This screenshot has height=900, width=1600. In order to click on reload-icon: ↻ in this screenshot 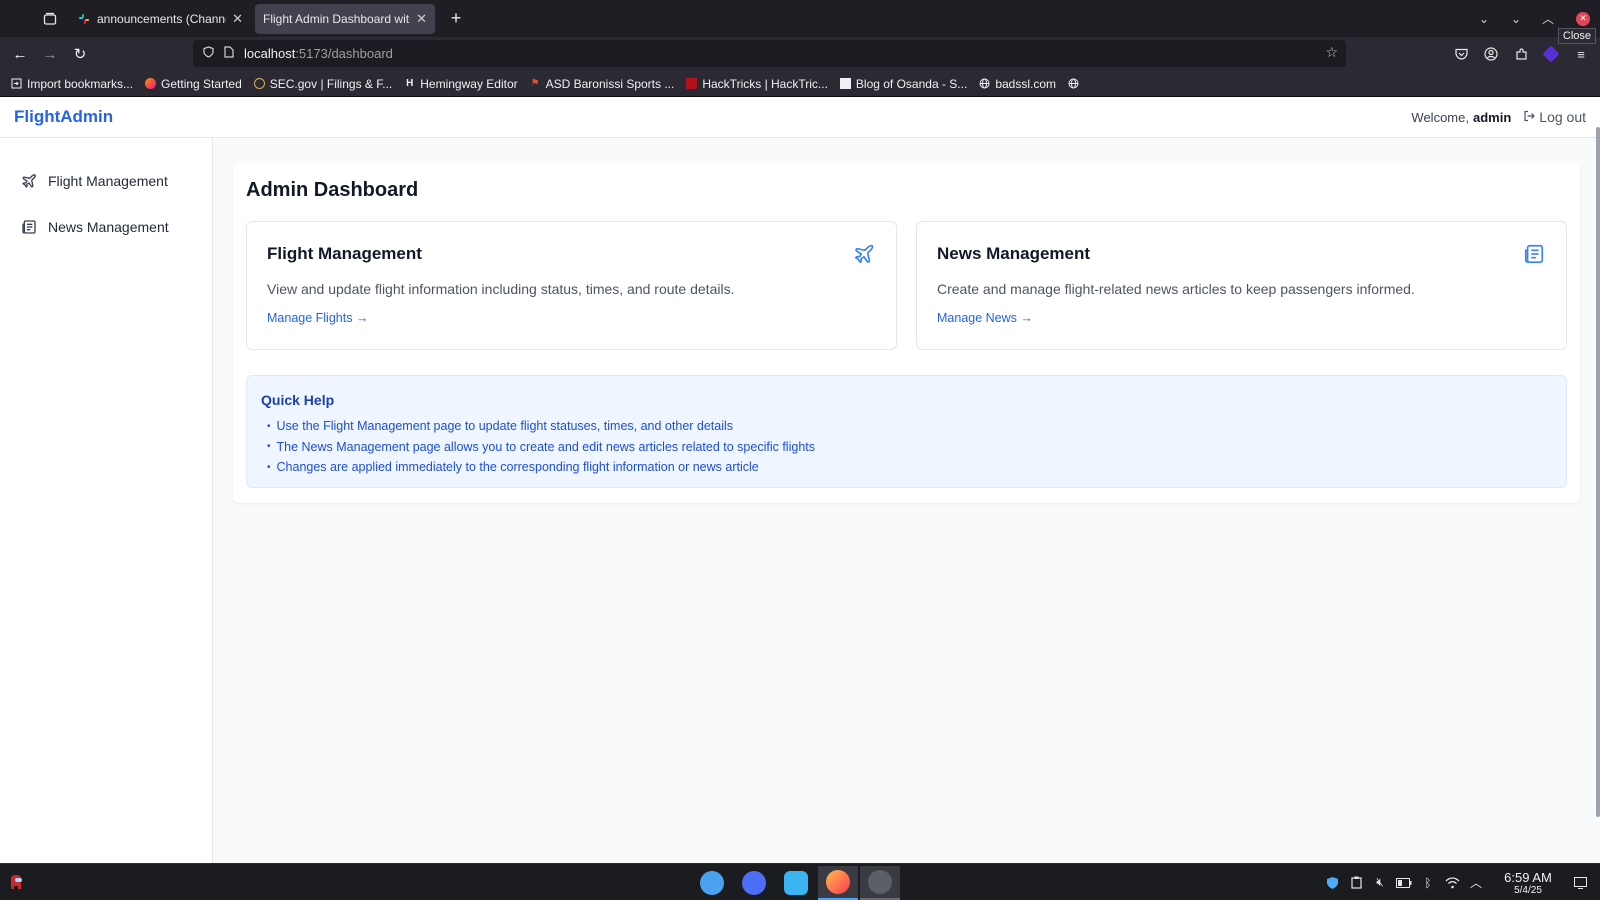, I will do `click(80, 54)`.